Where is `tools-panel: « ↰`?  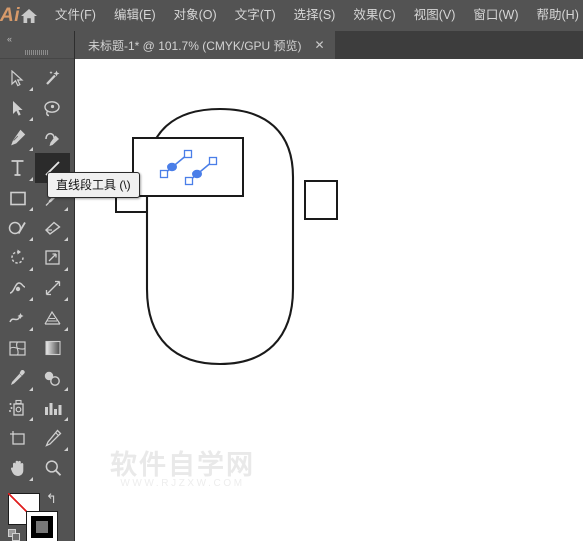
tools-panel: « ↰ is located at coordinates (37, 286).